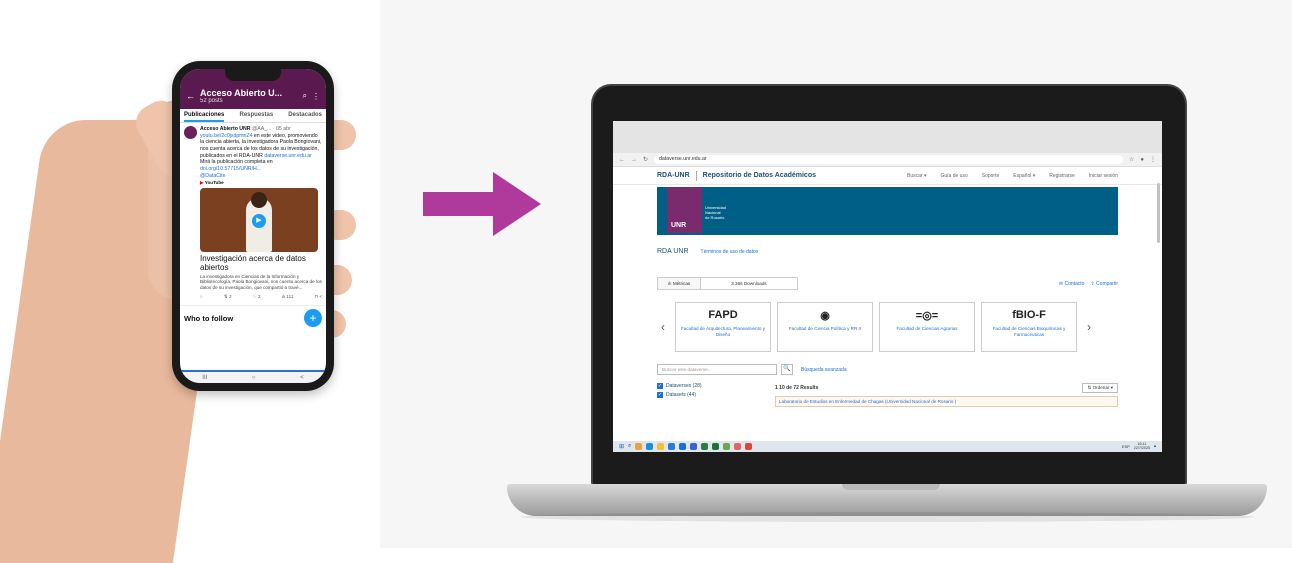  I want to click on brand-divider, so click(696, 175).